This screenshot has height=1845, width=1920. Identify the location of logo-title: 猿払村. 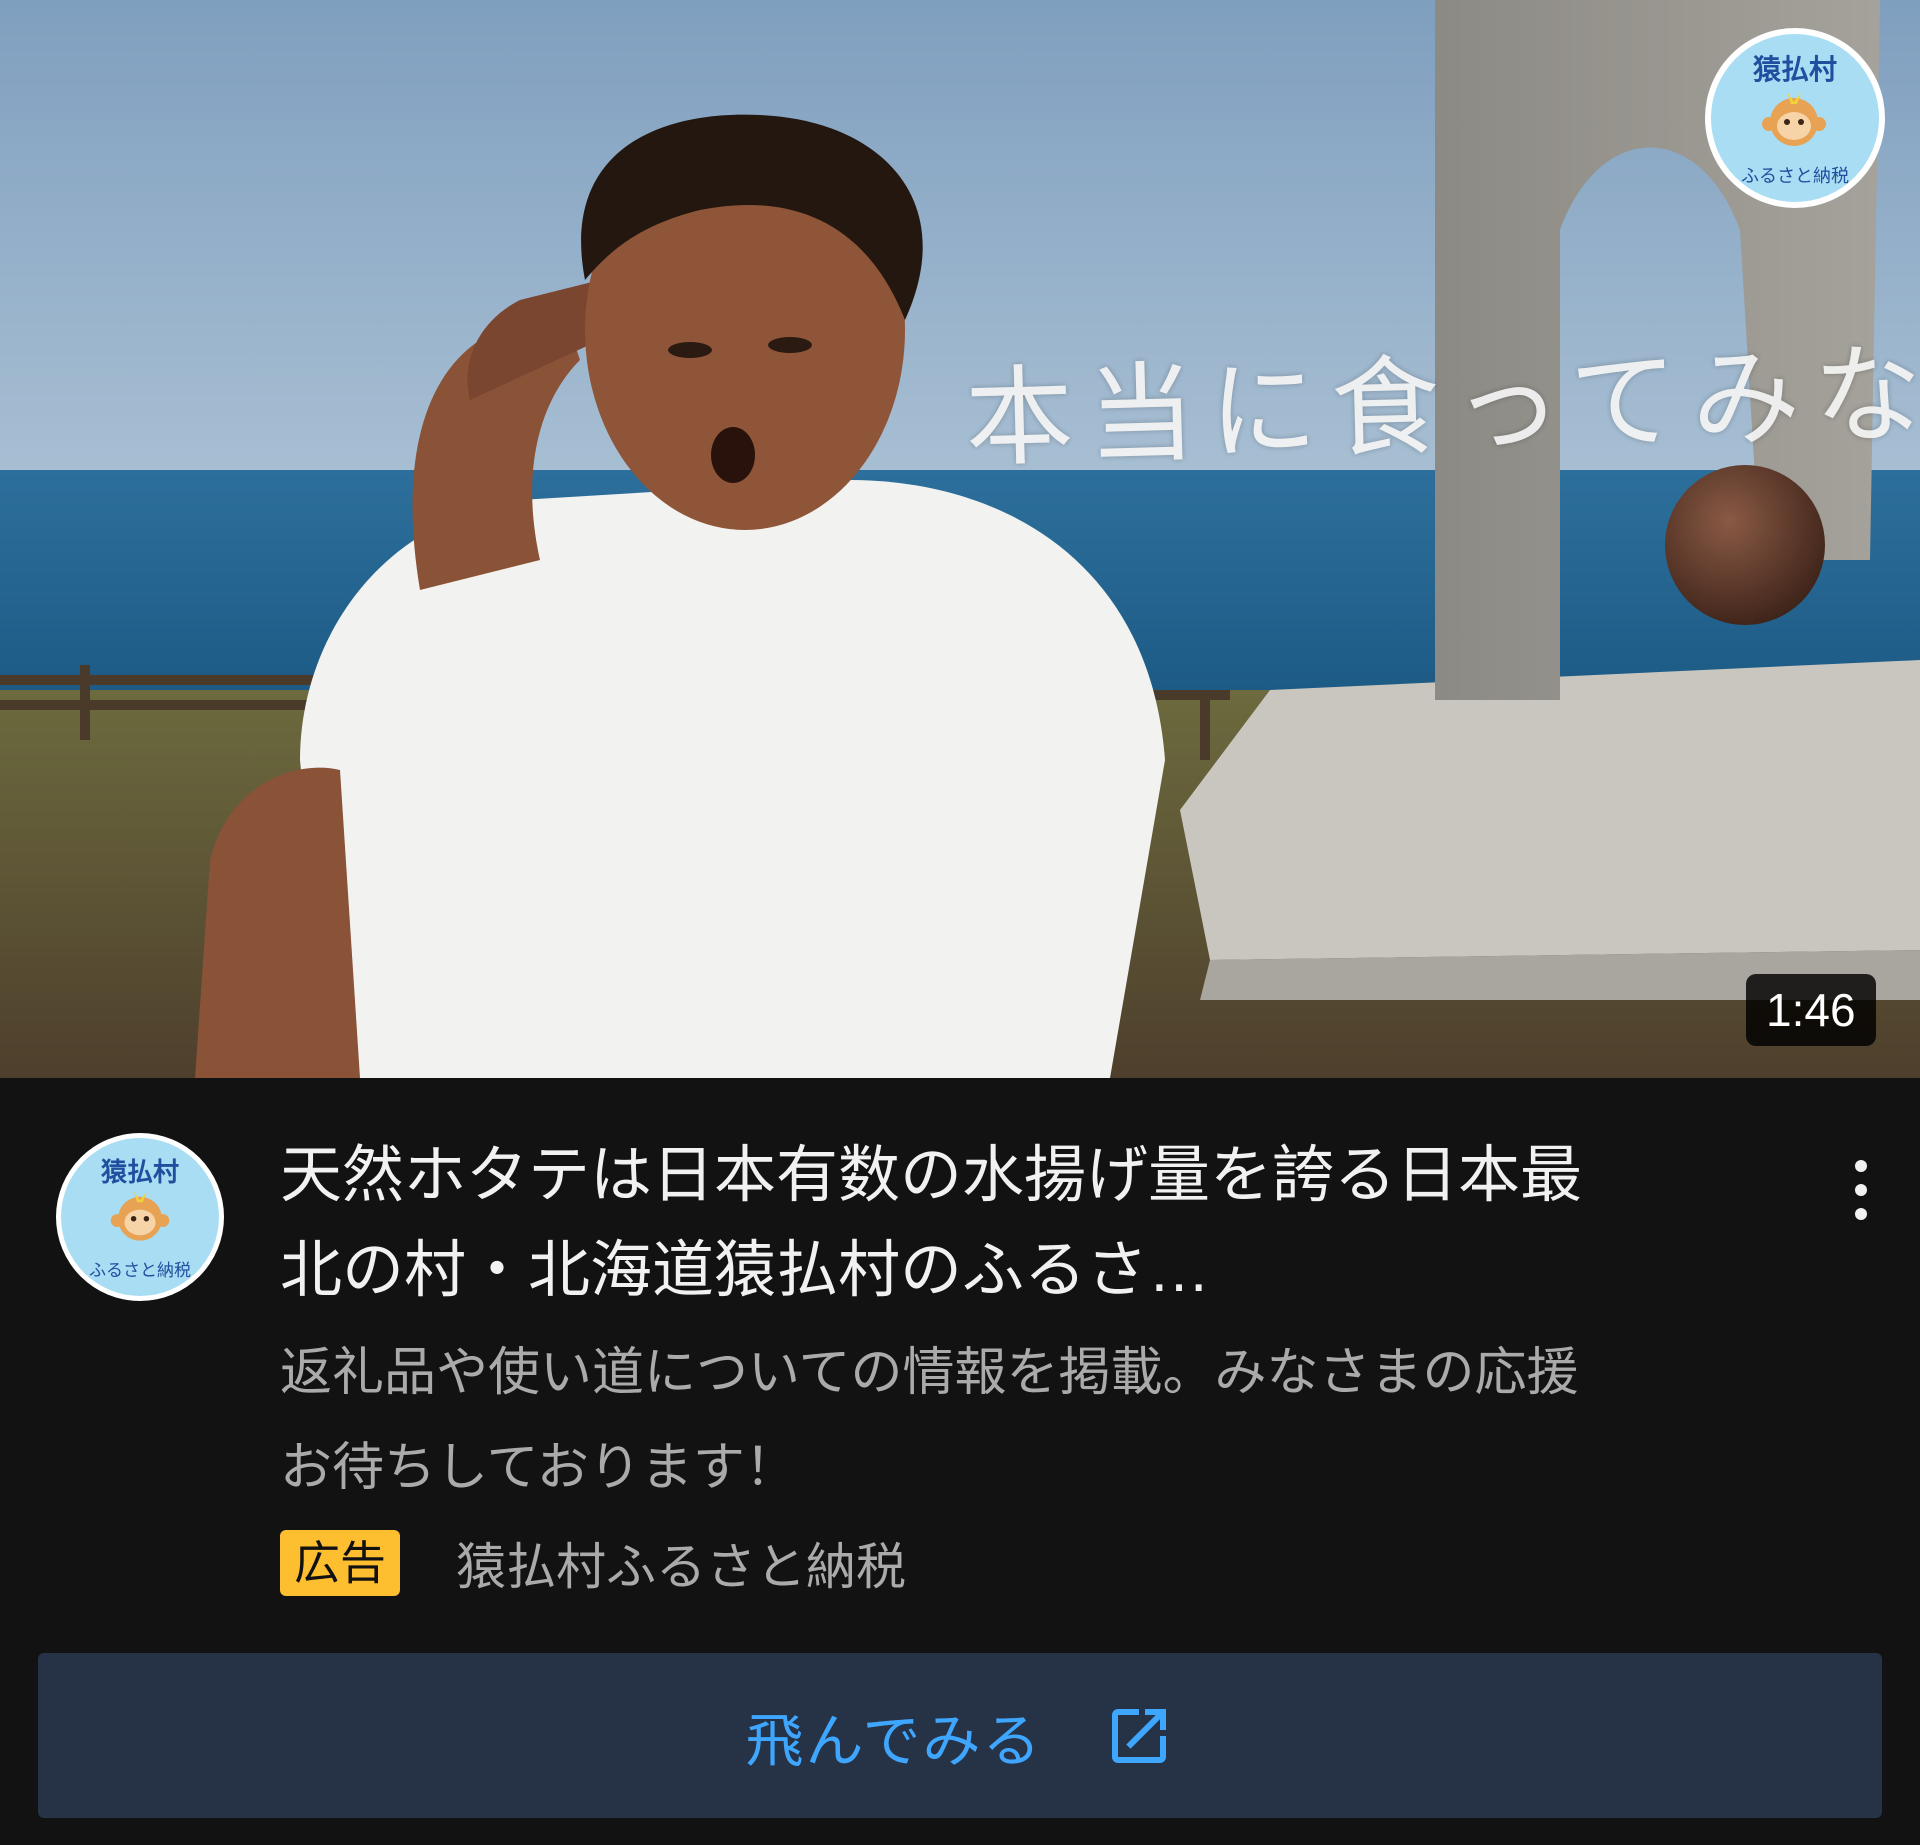
(1794, 69).